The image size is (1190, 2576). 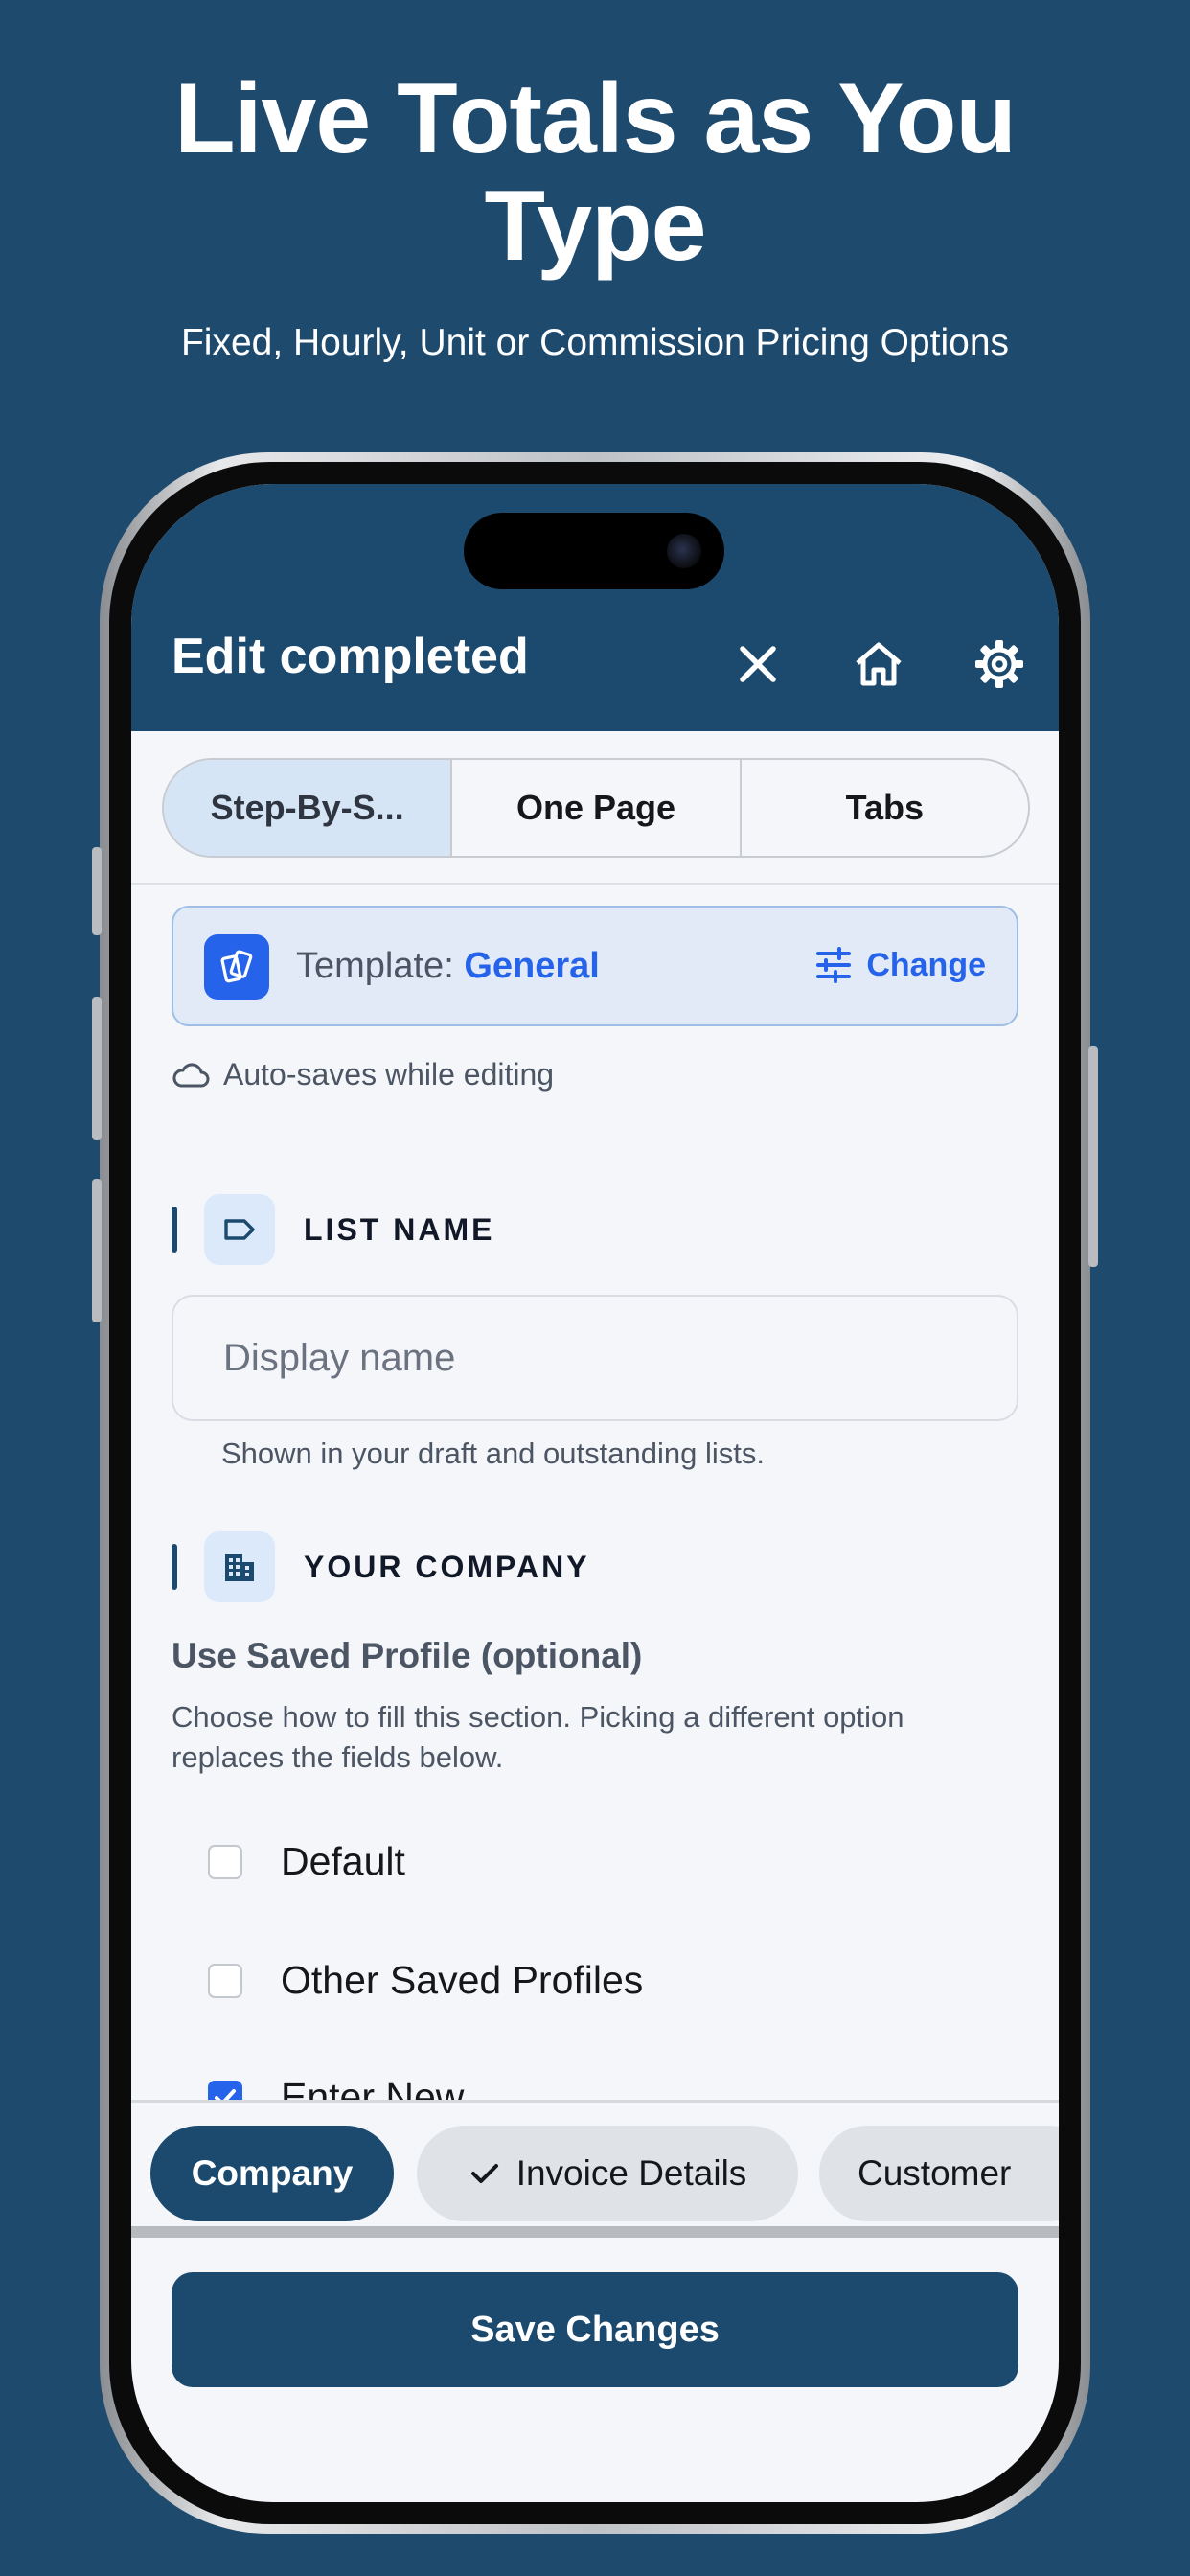 What do you see at coordinates (389, 1074) in the screenshot?
I see `autosave-text: Auto-saves while editing` at bounding box center [389, 1074].